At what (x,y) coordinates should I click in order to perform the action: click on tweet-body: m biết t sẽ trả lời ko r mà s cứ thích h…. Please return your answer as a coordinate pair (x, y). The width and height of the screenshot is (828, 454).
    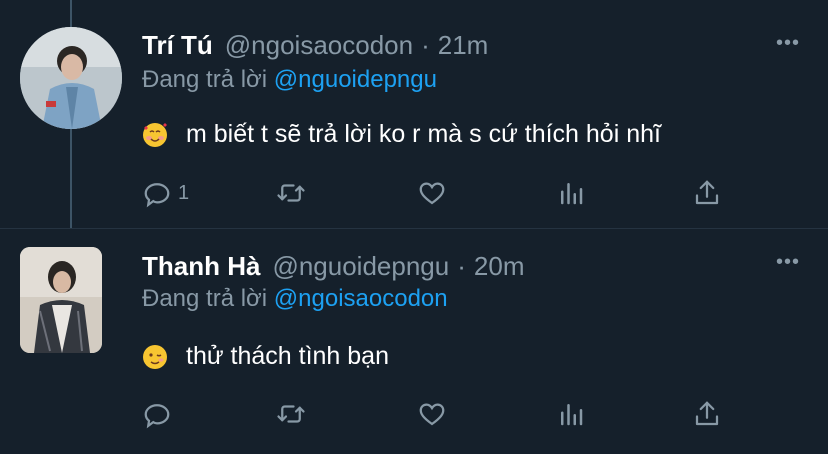
    Looking at the image, I should click on (423, 134).